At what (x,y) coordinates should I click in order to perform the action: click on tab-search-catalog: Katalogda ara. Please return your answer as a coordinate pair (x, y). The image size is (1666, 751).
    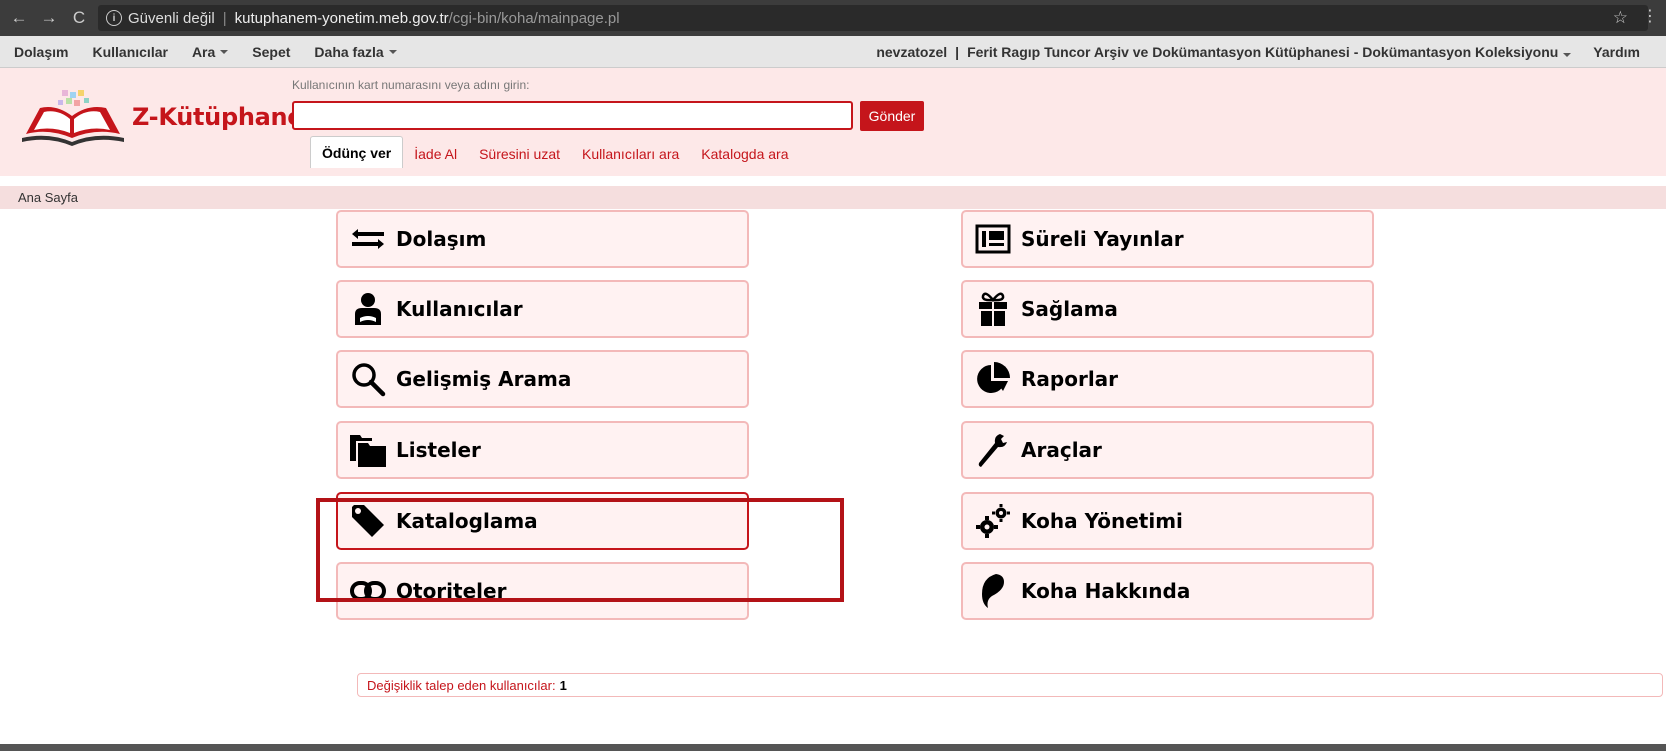
    Looking at the image, I should click on (744, 154).